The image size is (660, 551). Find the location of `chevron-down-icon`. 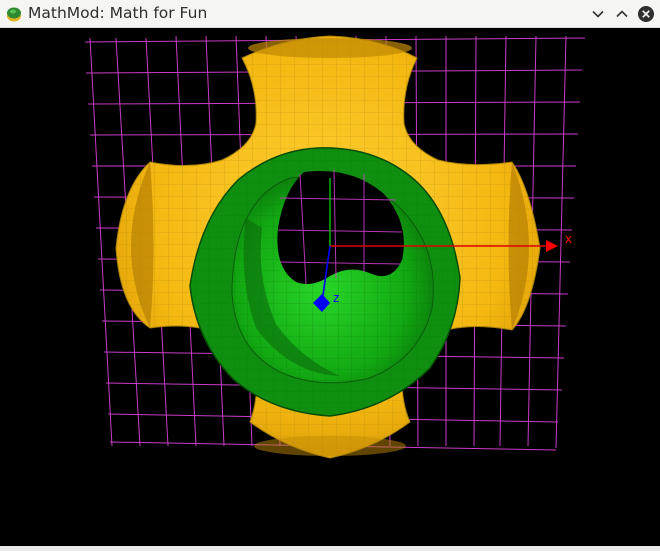

chevron-down-icon is located at coordinates (598, 14).